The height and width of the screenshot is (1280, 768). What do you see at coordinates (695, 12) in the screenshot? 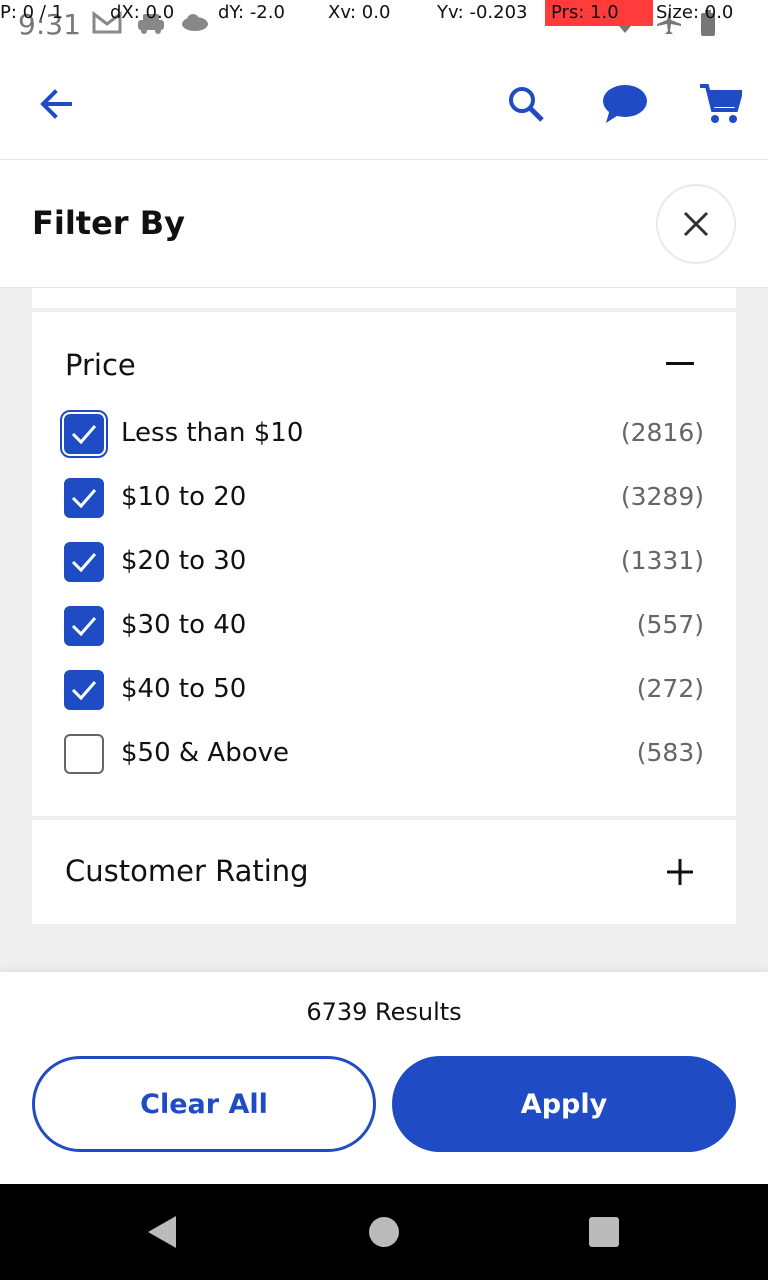
I see `debug-size: Size: 0.0` at bounding box center [695, 12].